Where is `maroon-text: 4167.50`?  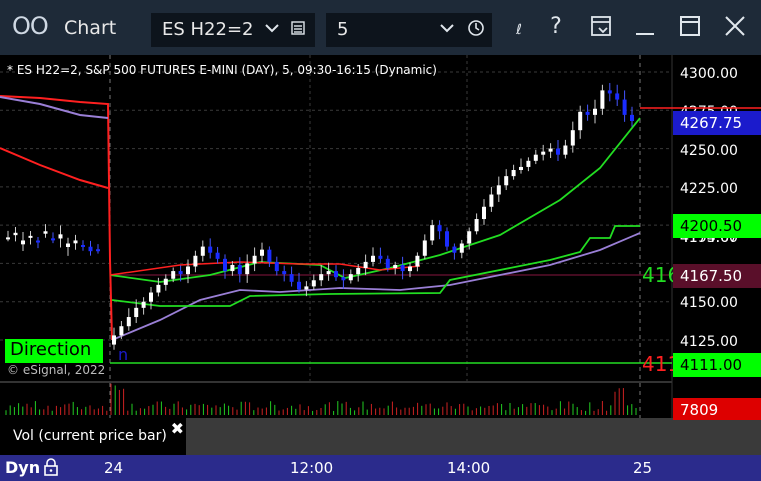
maroon-text: 4167.50 is located at coordinates (711, 276).